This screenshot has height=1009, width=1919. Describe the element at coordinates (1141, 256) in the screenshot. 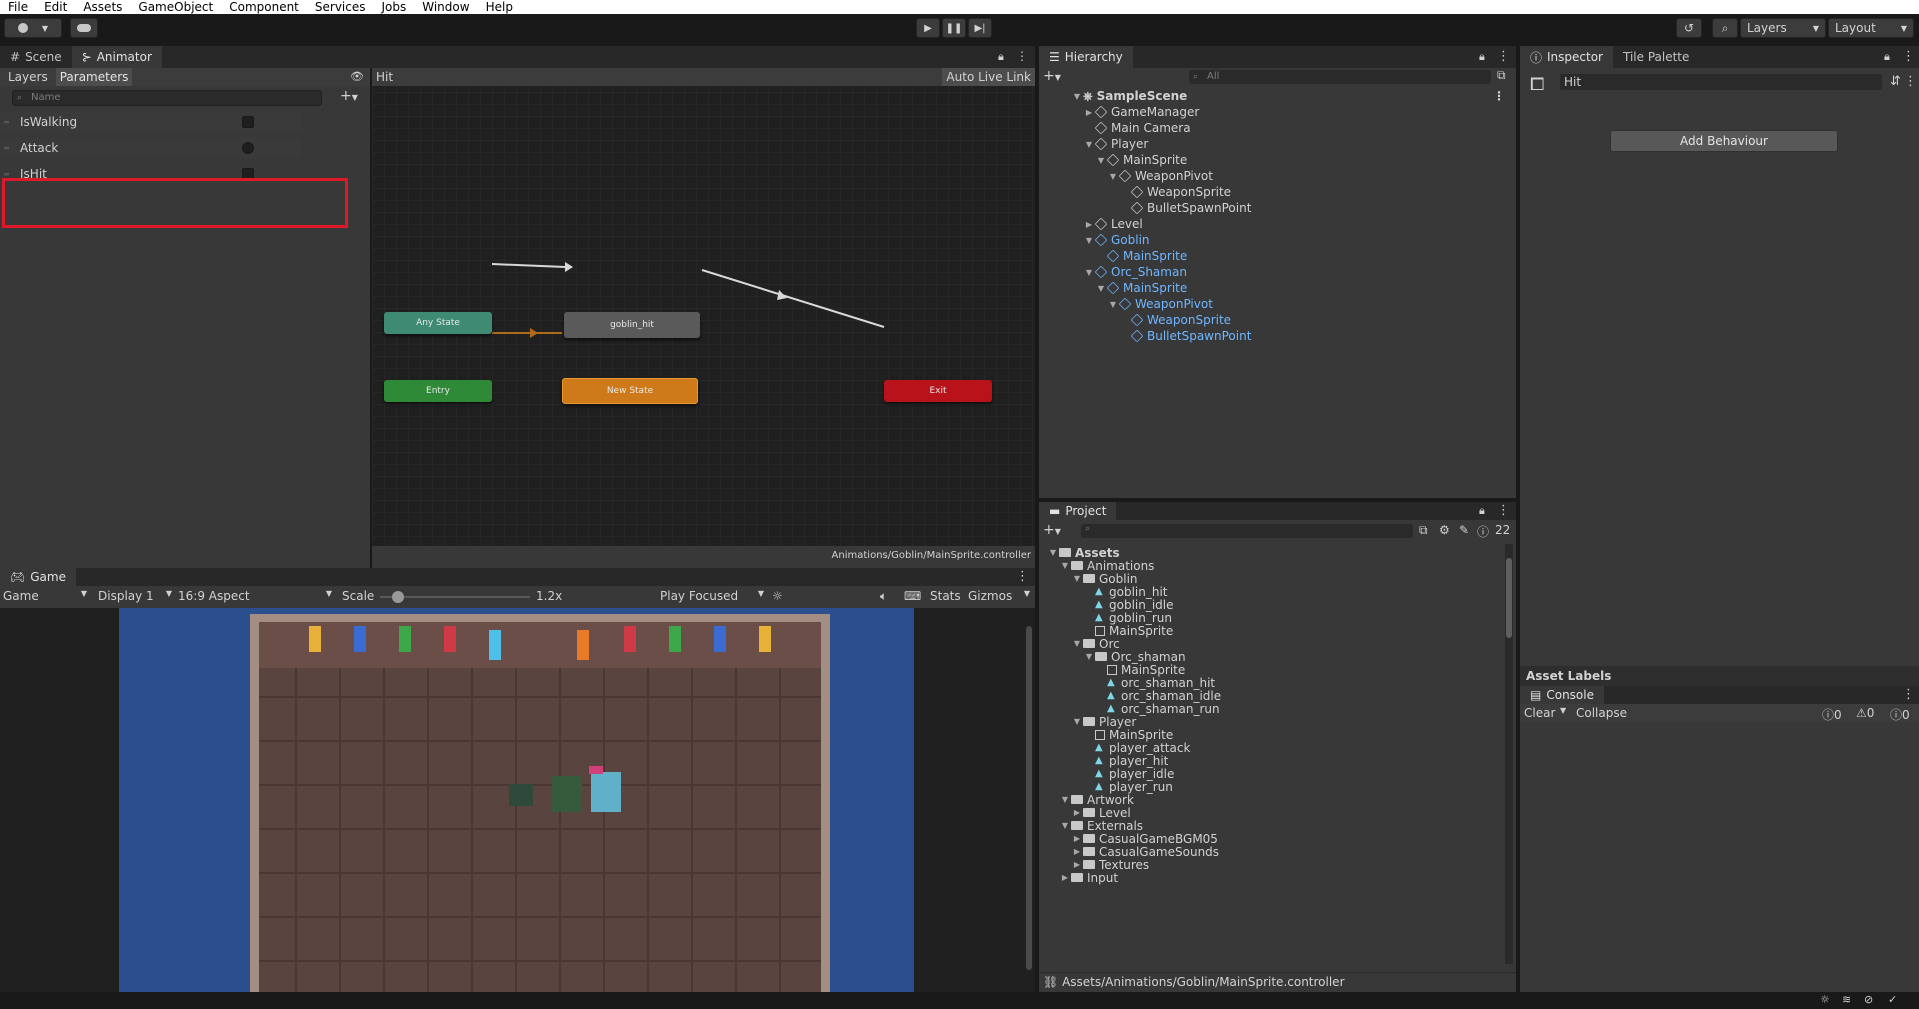

I see `hierarchy-item: MainSprite` at that location.